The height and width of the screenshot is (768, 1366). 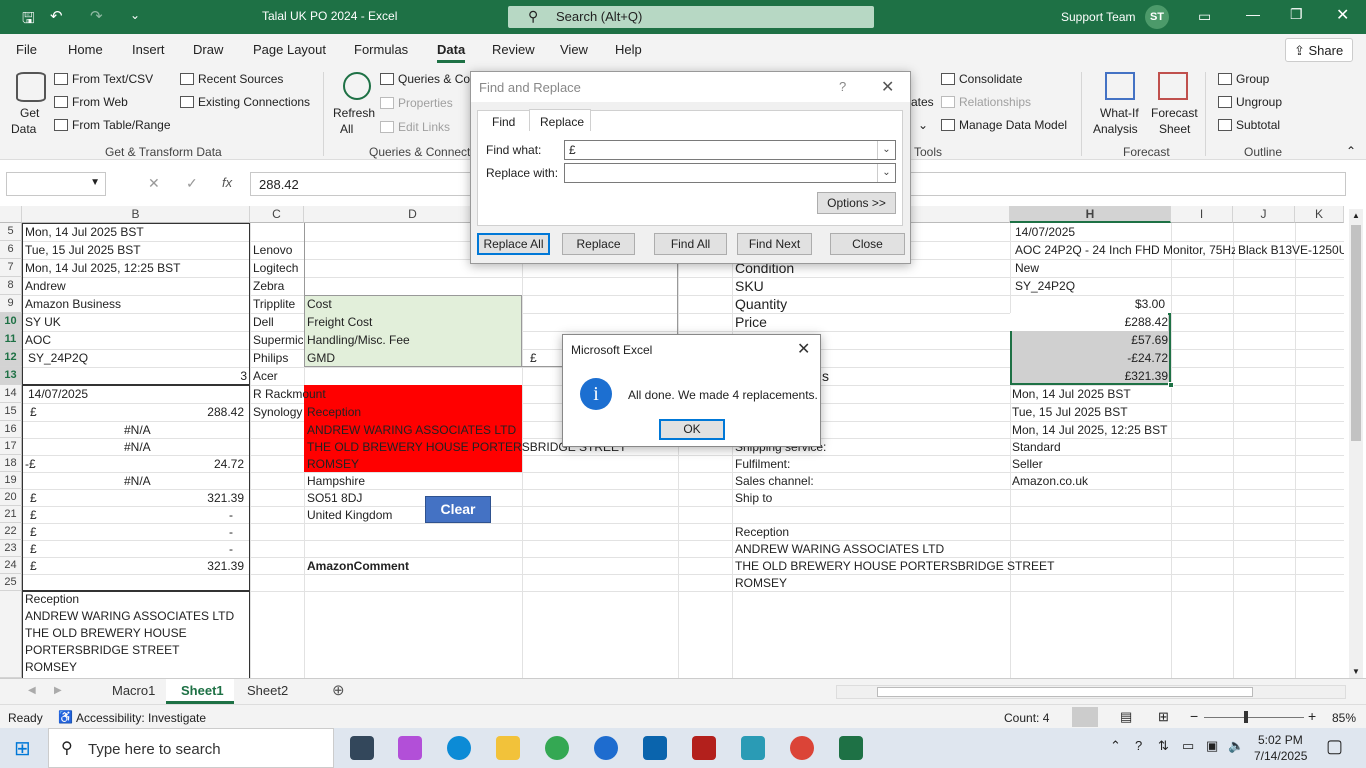 I want to click on cell-h8: SY_24P2Q, so click(x=1045, y=286).